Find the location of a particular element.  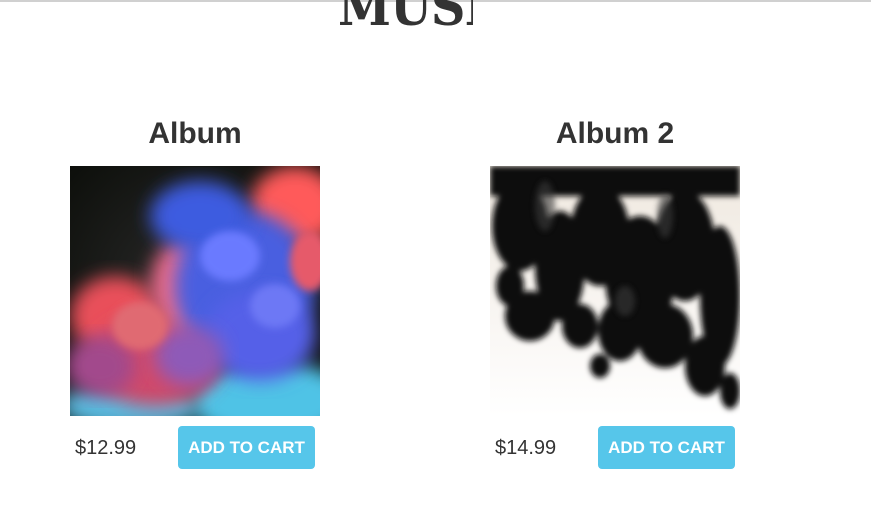

album-title: Album 2 is located at coordinates (615, 133).